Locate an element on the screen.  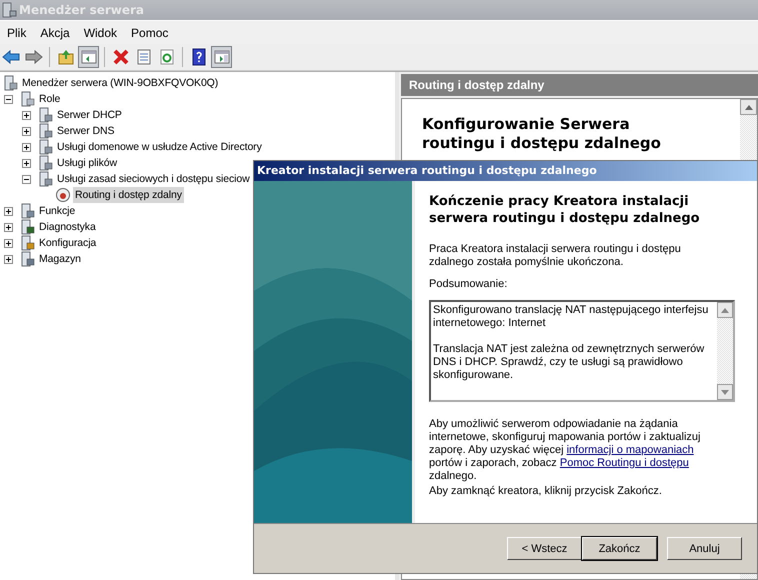
dialog-button: < Wstecz is located at coordinates (544, 548).